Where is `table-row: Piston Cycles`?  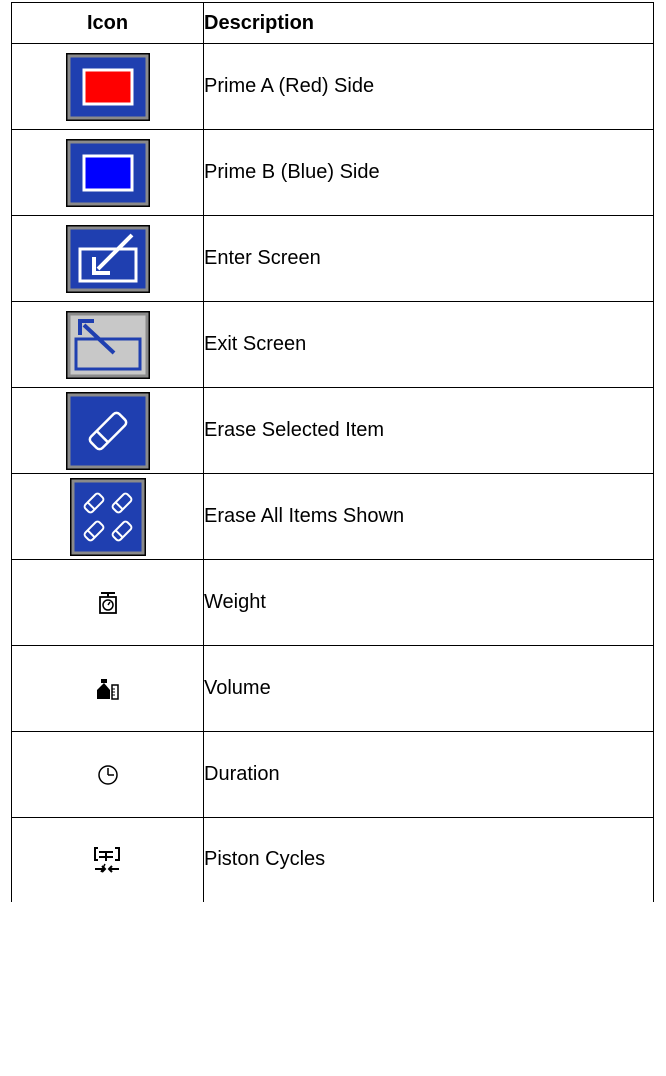 table-row: Piston Cycles is located at coordinates (332, 859).